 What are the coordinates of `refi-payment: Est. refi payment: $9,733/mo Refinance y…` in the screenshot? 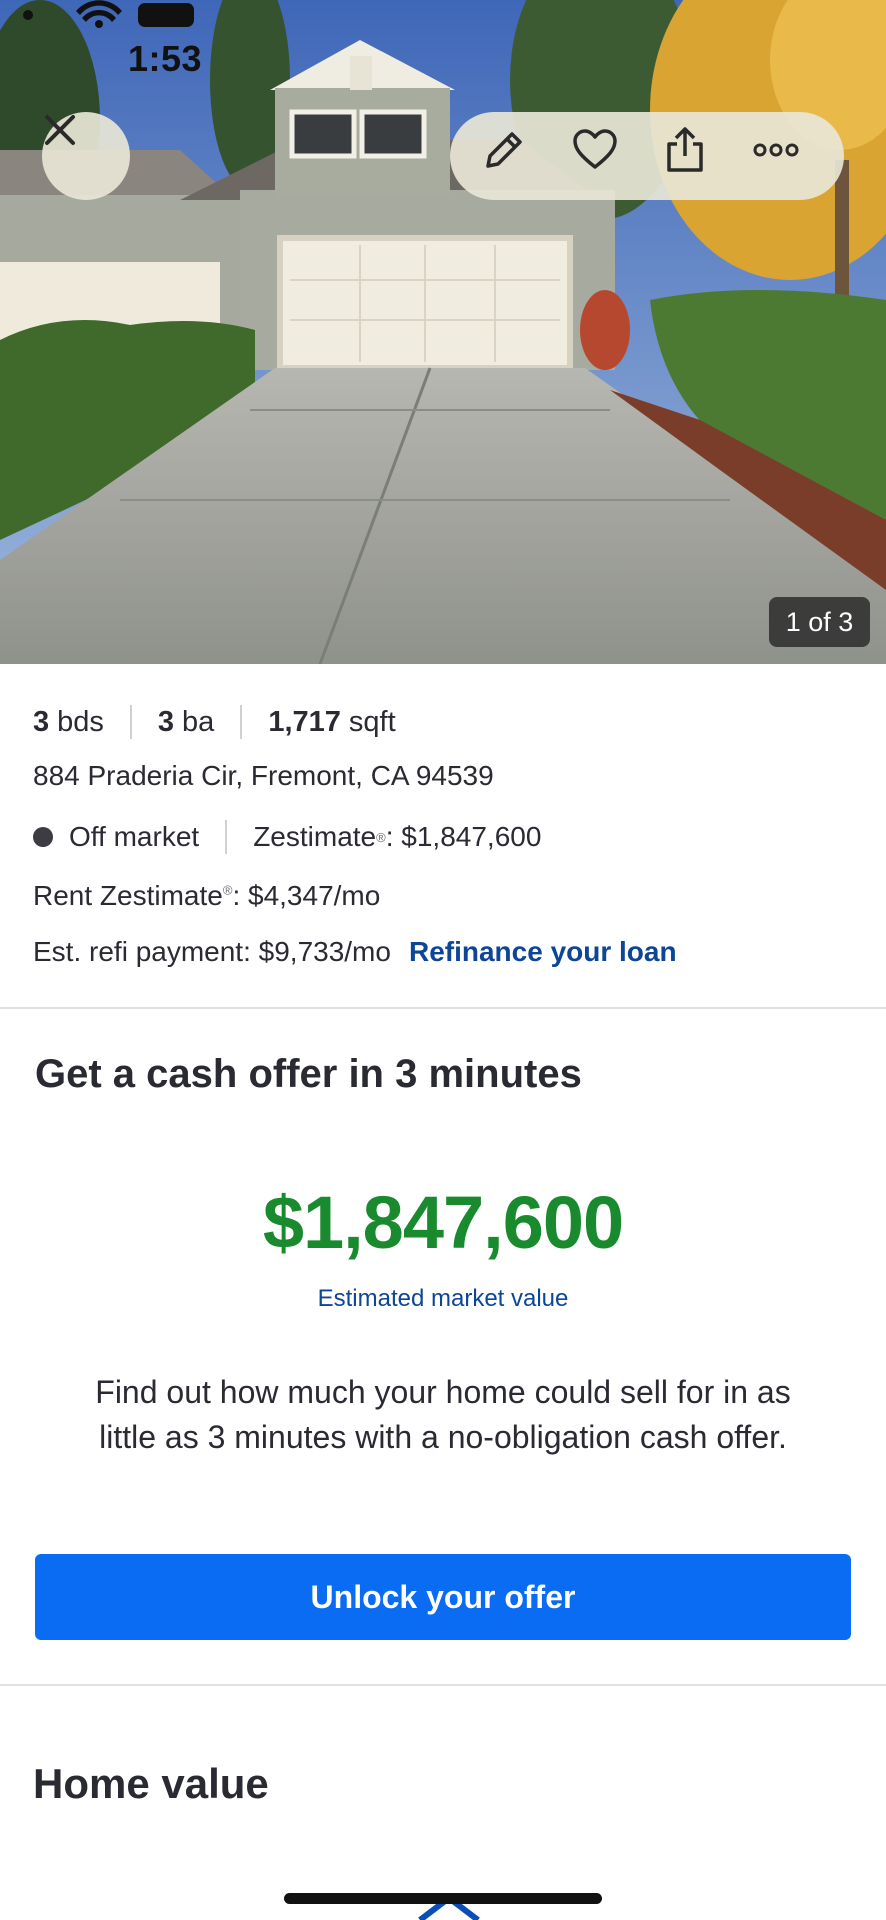 It's located at (355, 952).